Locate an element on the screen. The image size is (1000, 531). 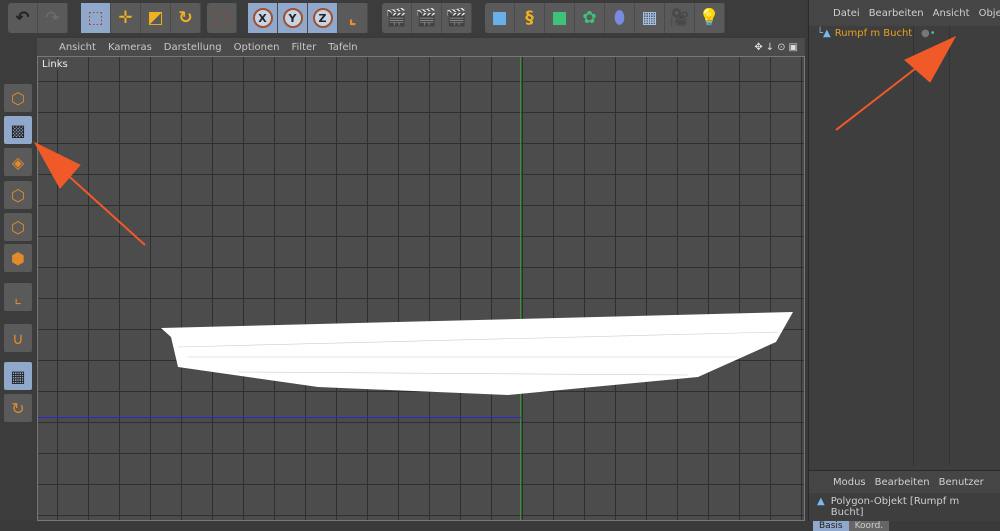
render-picture-viewer-icon: 🎬 is located at coordinates (427, 18).